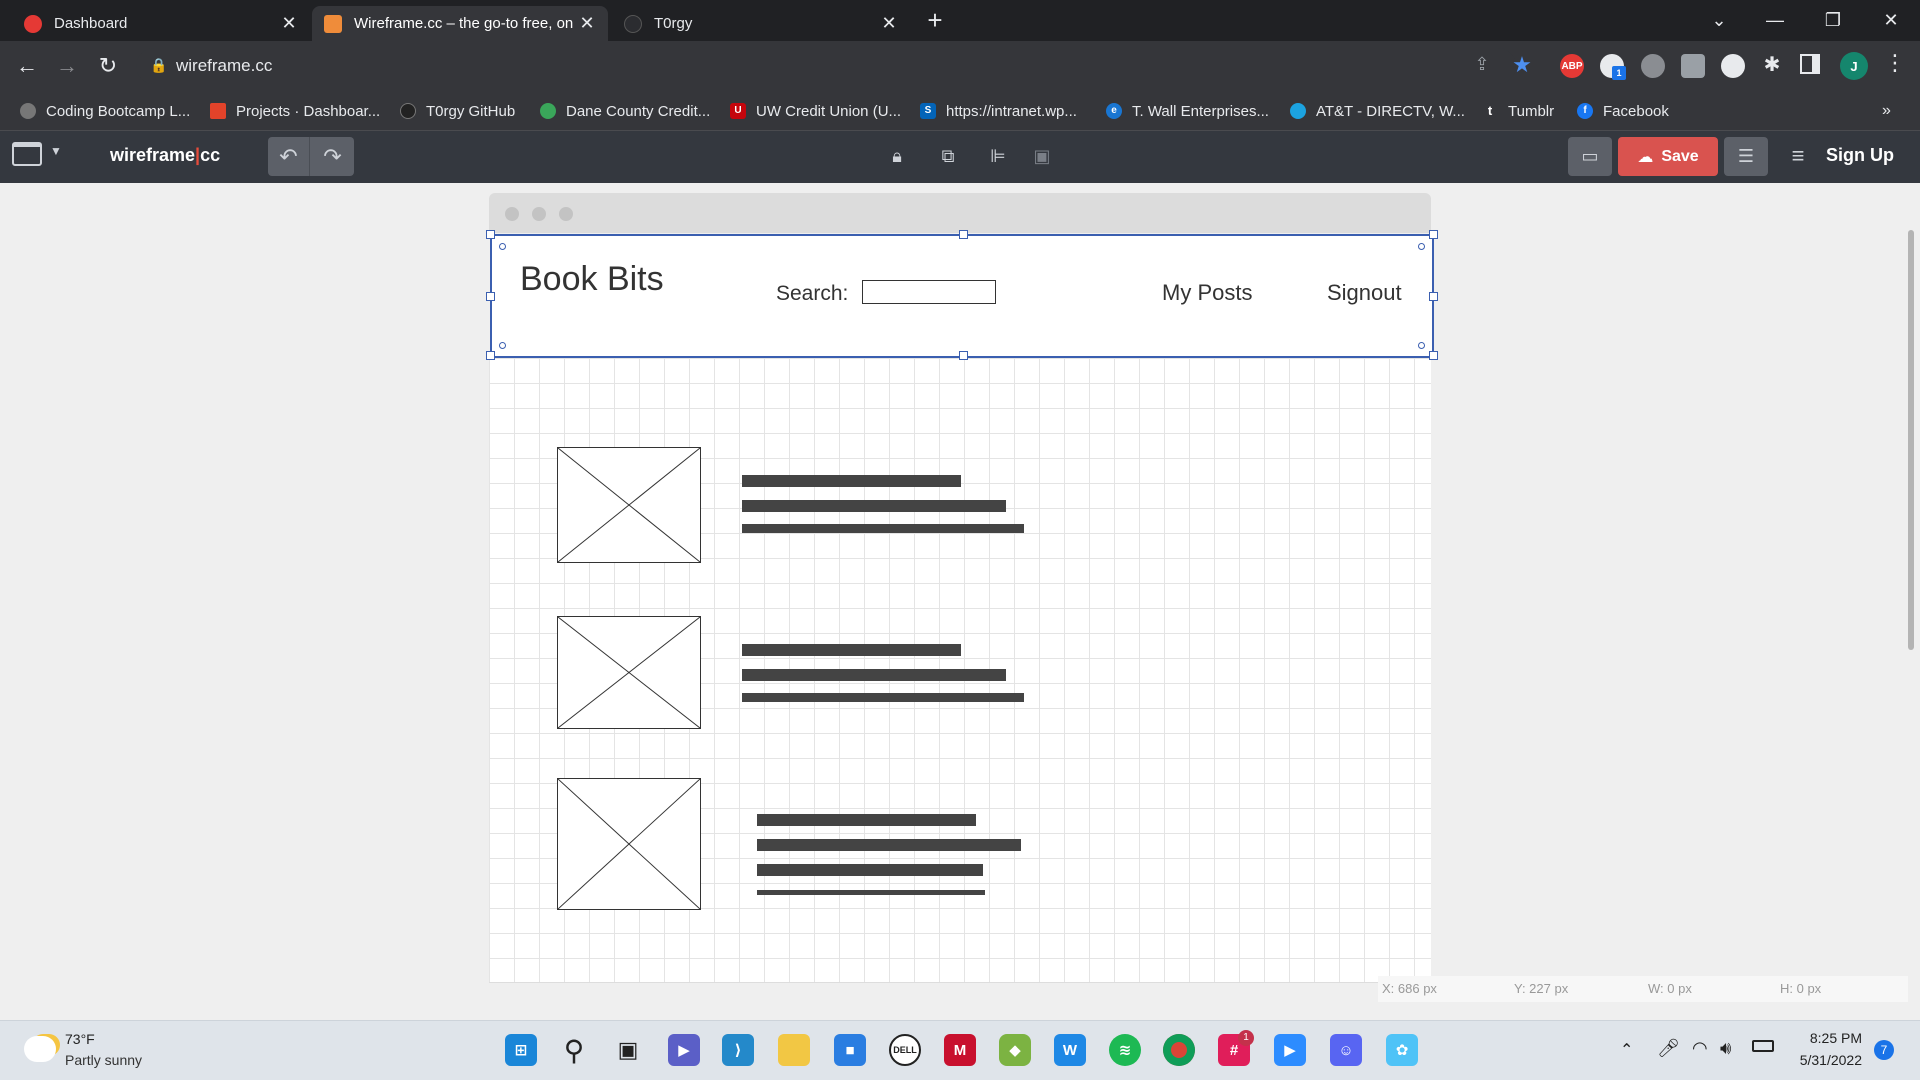 Image resolution: width=1920 pixels, height=1080 pixels. Describe the element at coordinates (592, 279) in the screenshot. I see `site-title: Book Bits` at that location.